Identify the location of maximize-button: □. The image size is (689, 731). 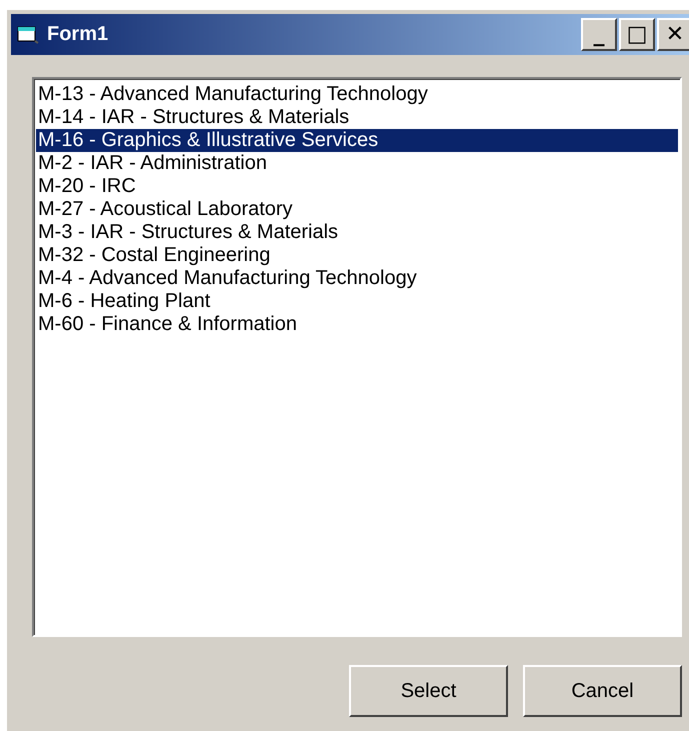
(637, 34).